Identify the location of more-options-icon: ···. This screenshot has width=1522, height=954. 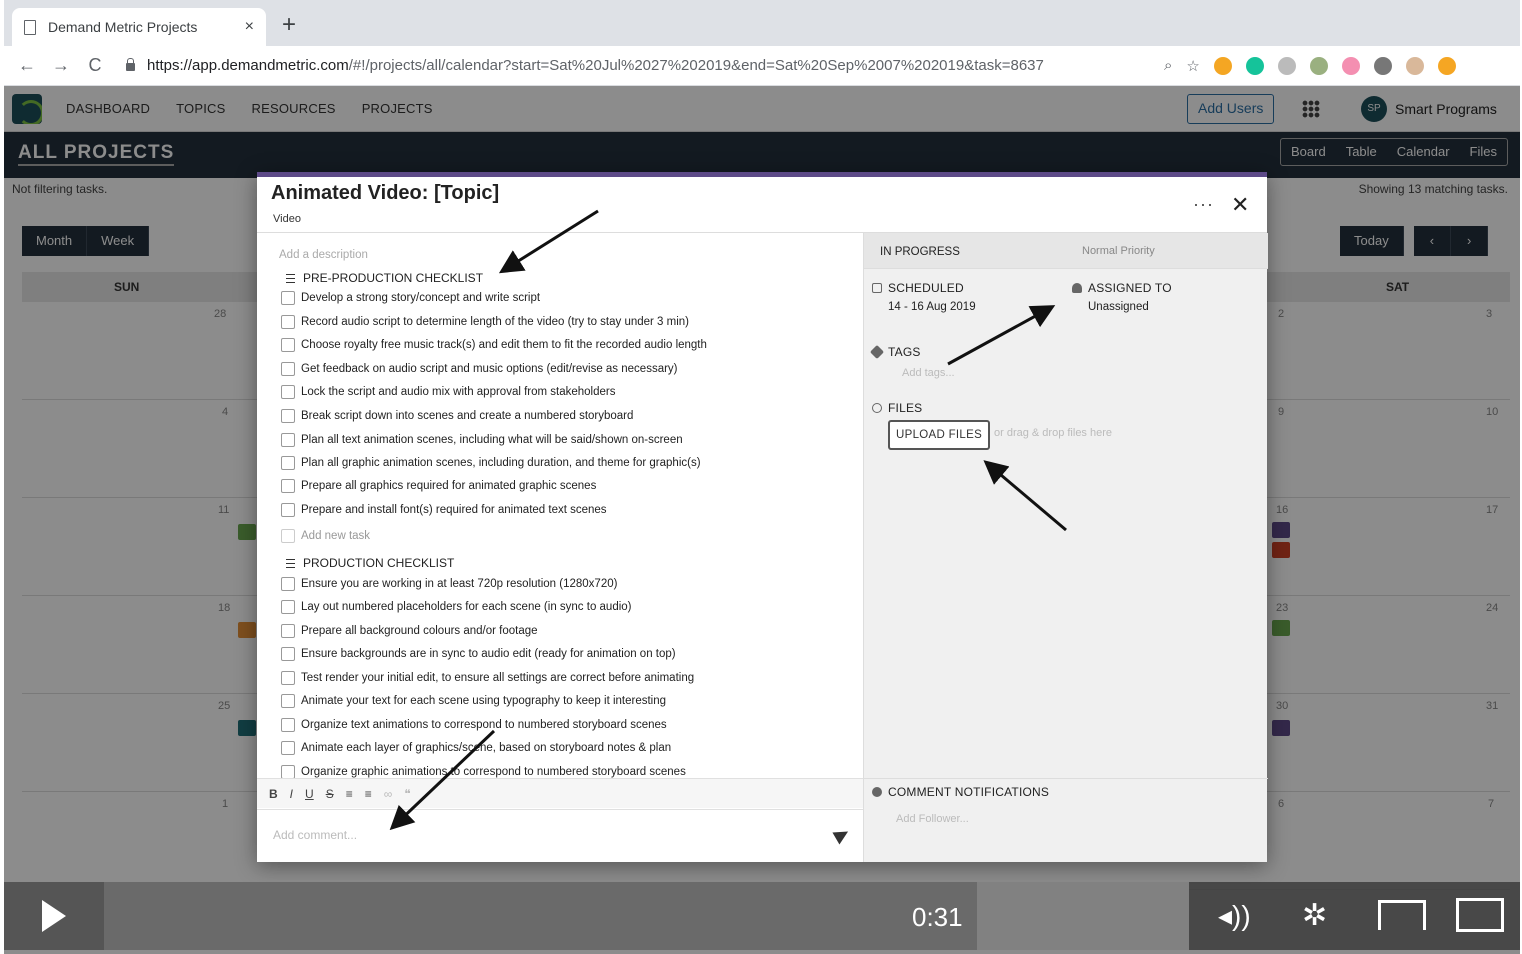
(1203, 204).